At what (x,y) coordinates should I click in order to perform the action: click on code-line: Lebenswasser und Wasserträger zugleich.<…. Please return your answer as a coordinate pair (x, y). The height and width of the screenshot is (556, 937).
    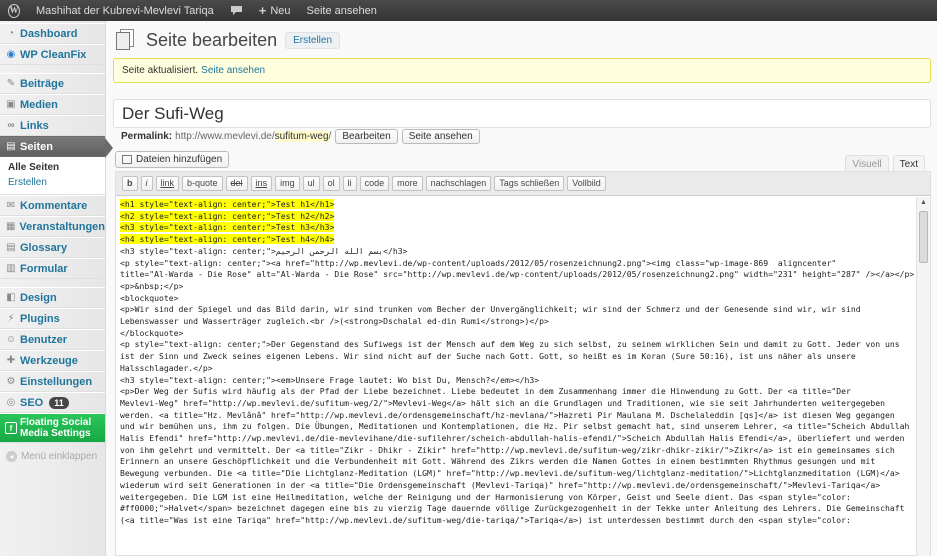
    Looking at the image, I should click on (334, 321).